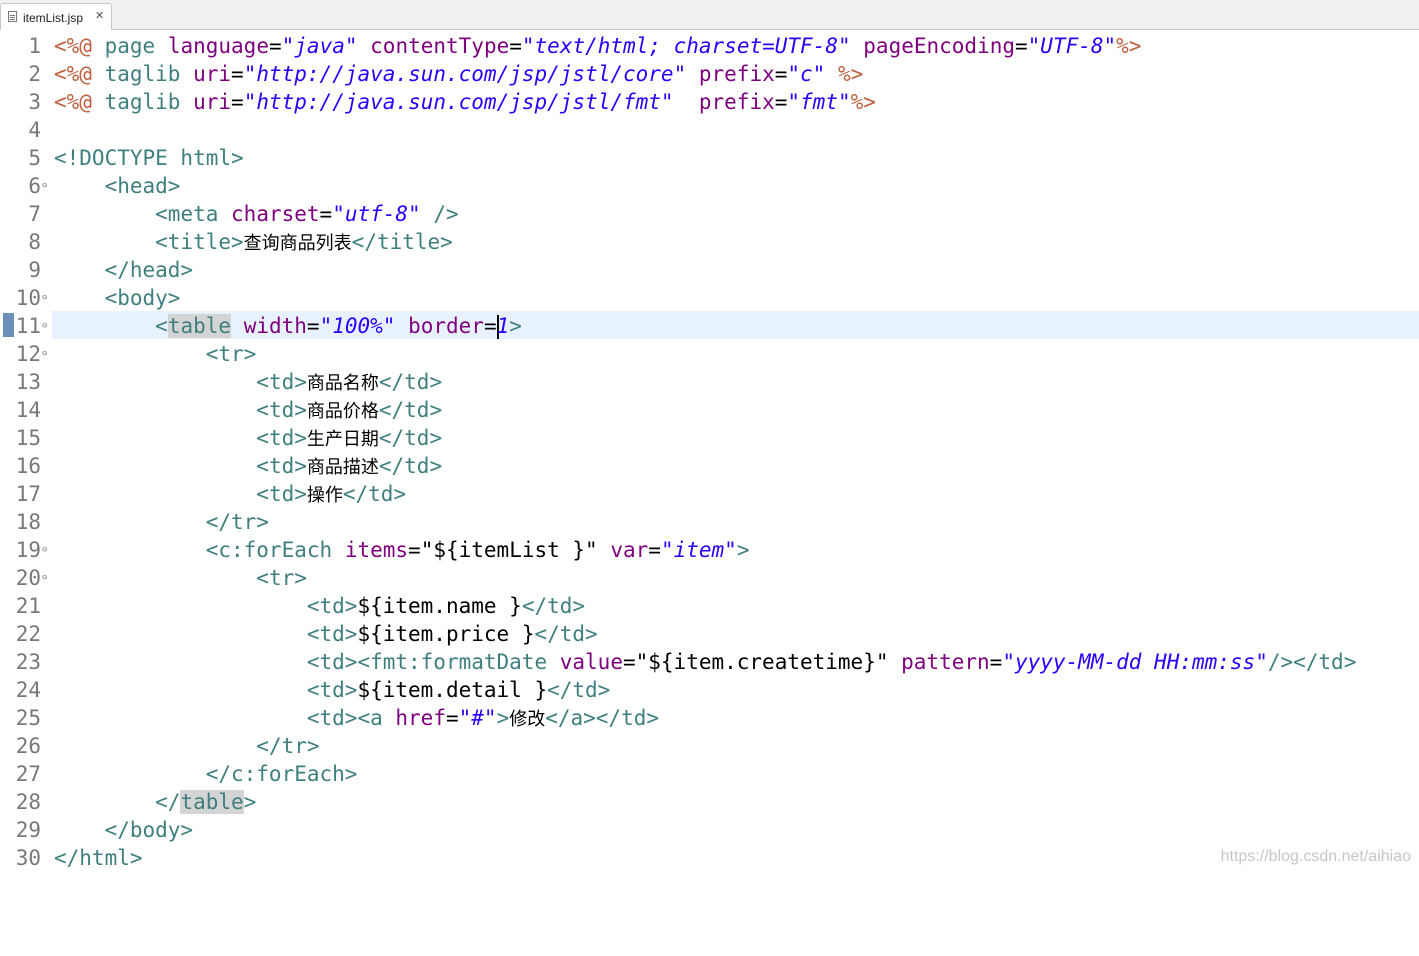 The width and height of the screenshot is (1419, 956). Describe the element at coordinates (1315, 856) in the screenshot. I see `watermark: https://blog.csdn.net/aihiao` at that location.